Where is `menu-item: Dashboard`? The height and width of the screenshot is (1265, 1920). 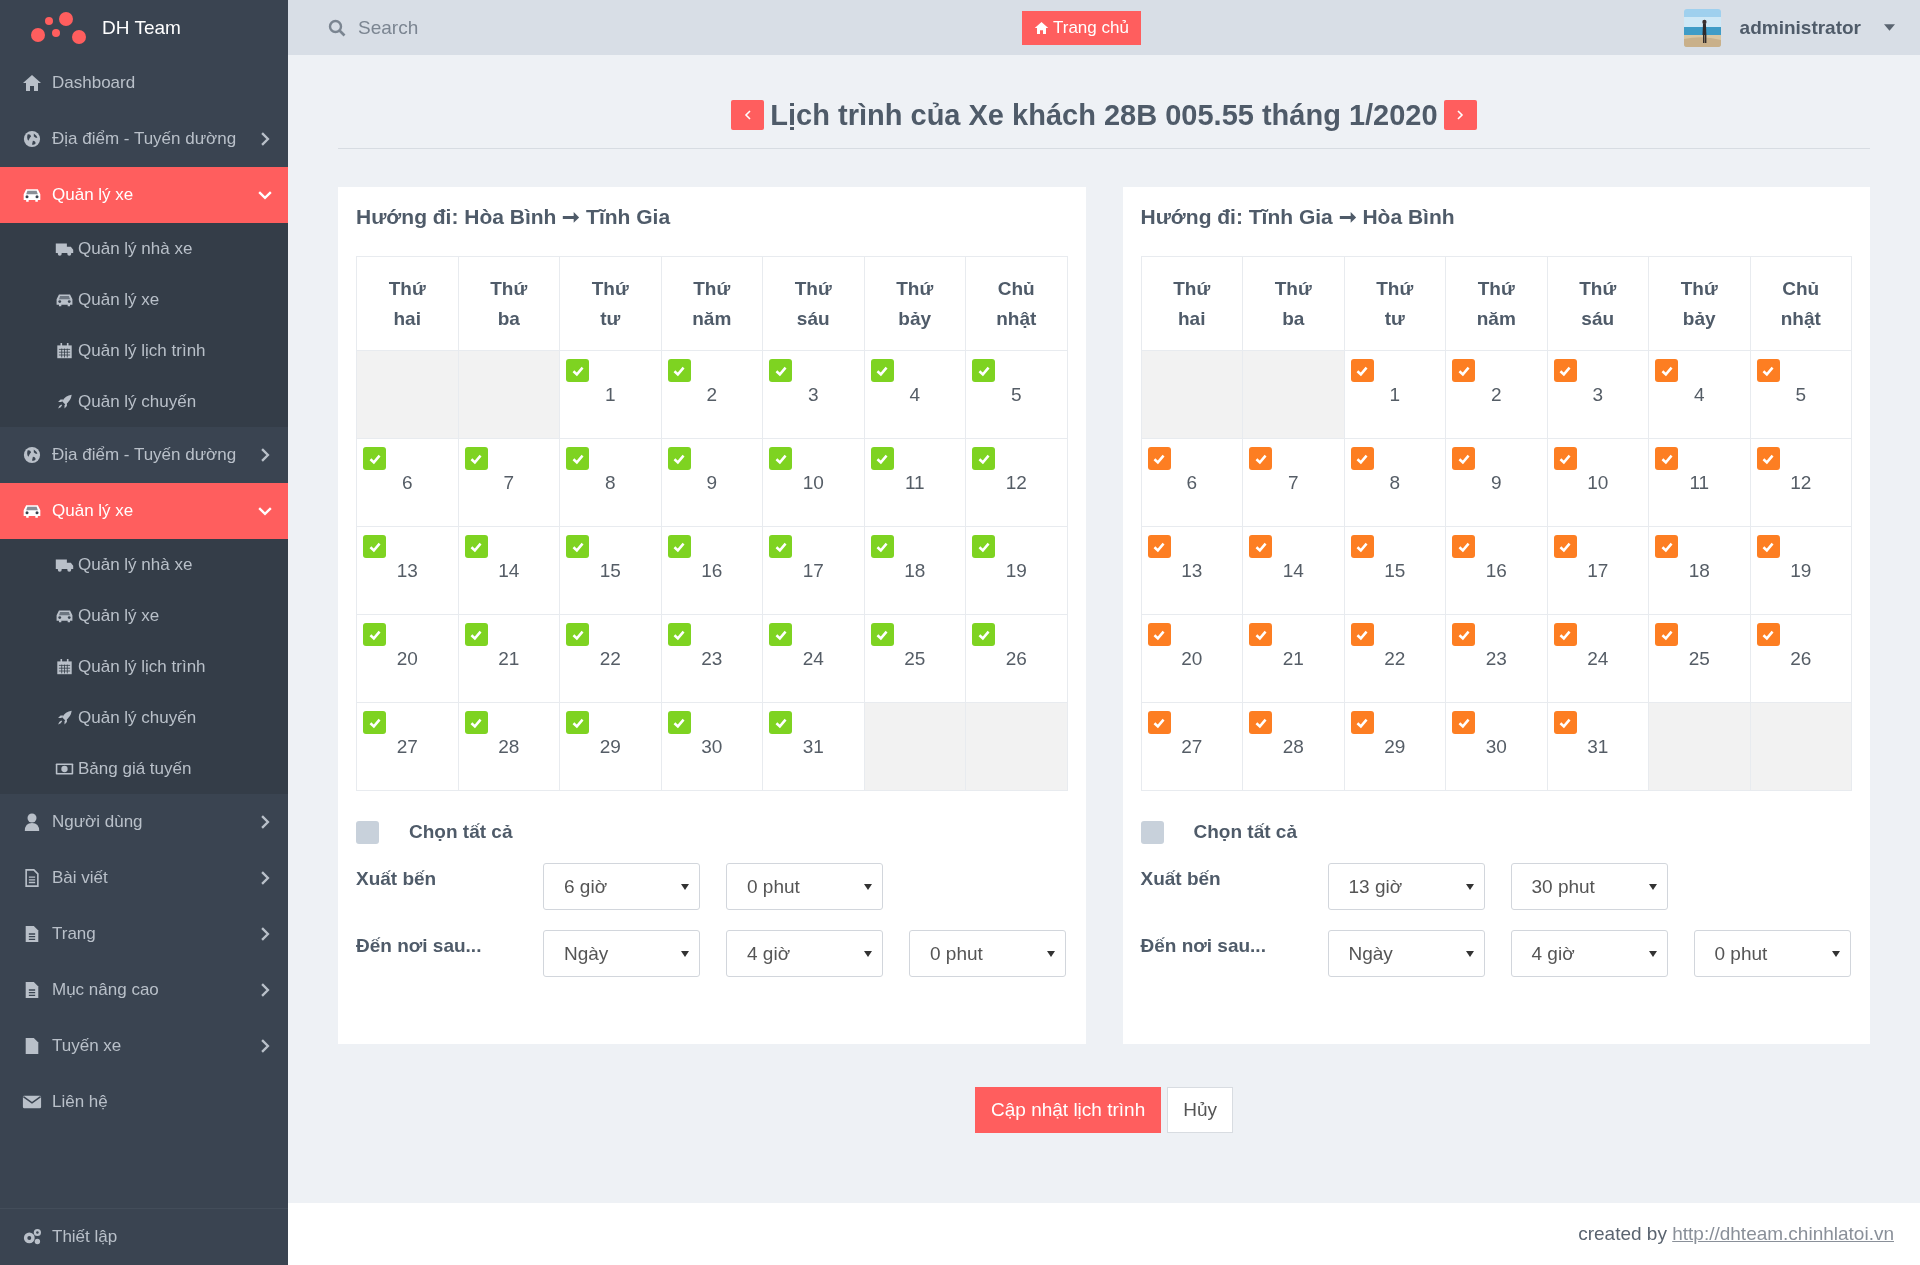 menu-item: Dashboard is located at coordinates (144, 83).